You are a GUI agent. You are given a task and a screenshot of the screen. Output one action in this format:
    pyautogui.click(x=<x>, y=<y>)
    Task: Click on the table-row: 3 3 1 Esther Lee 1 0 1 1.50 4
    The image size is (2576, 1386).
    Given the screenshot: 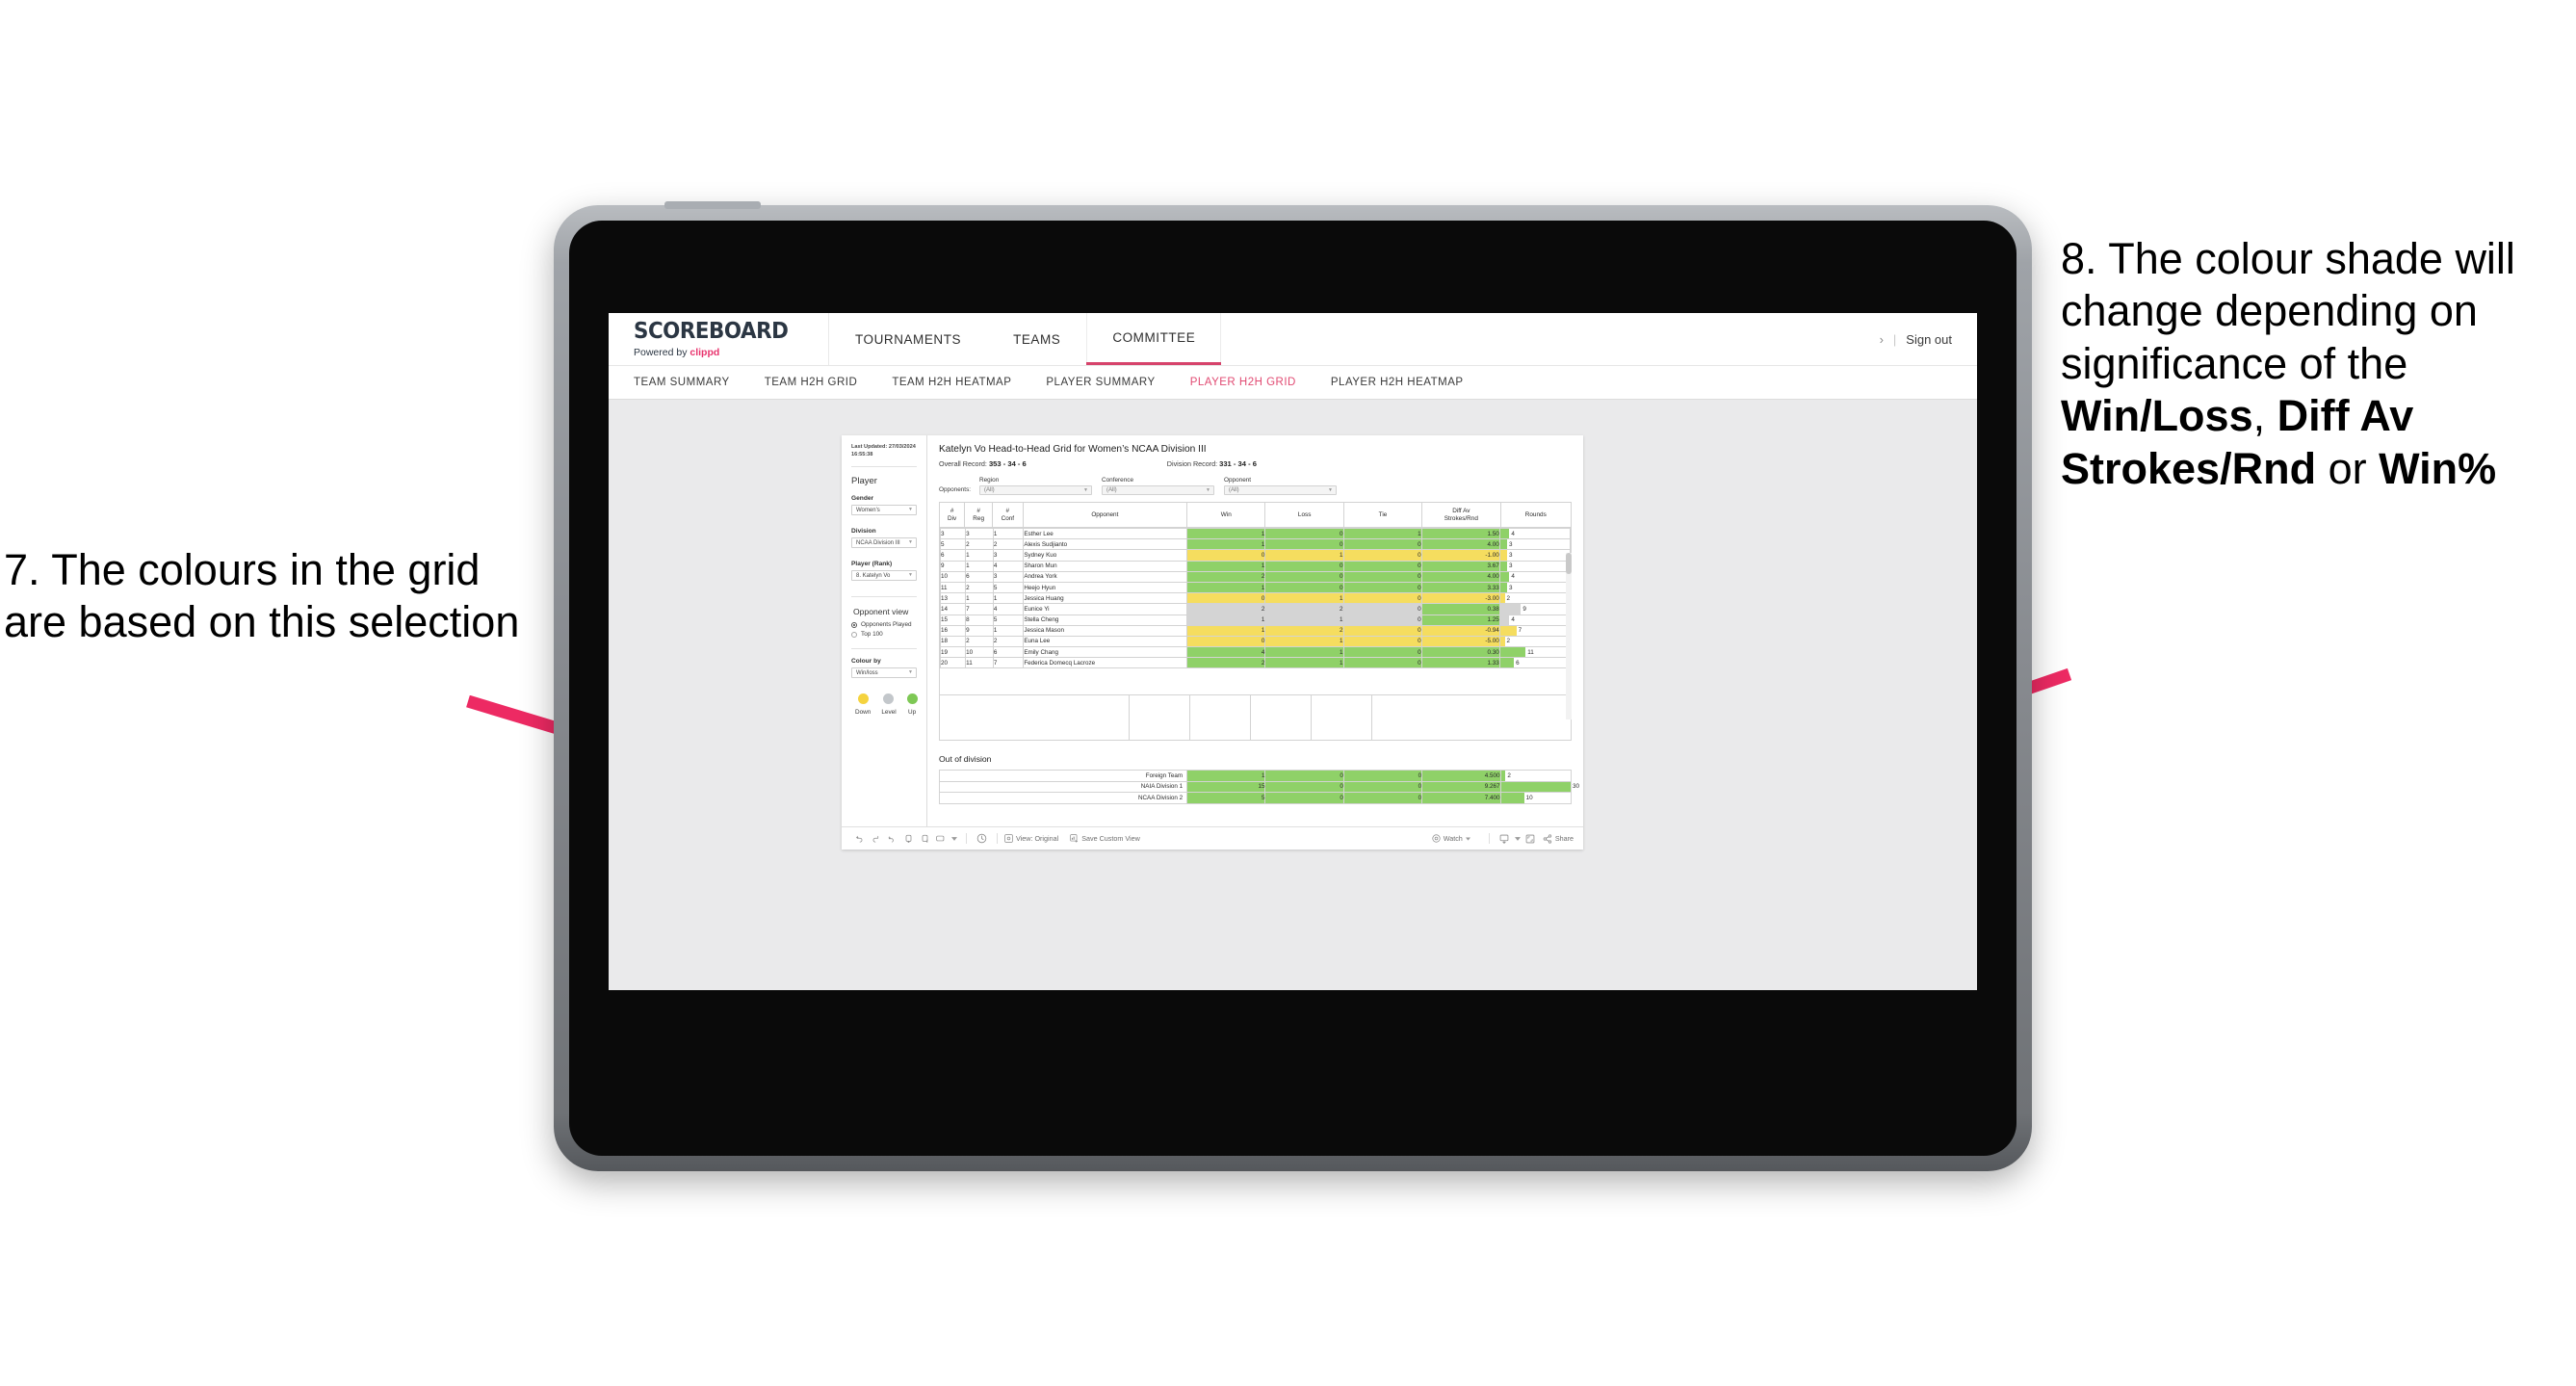 What is the action you would take?
    pyautogui.click(x=1255, y=534)
    